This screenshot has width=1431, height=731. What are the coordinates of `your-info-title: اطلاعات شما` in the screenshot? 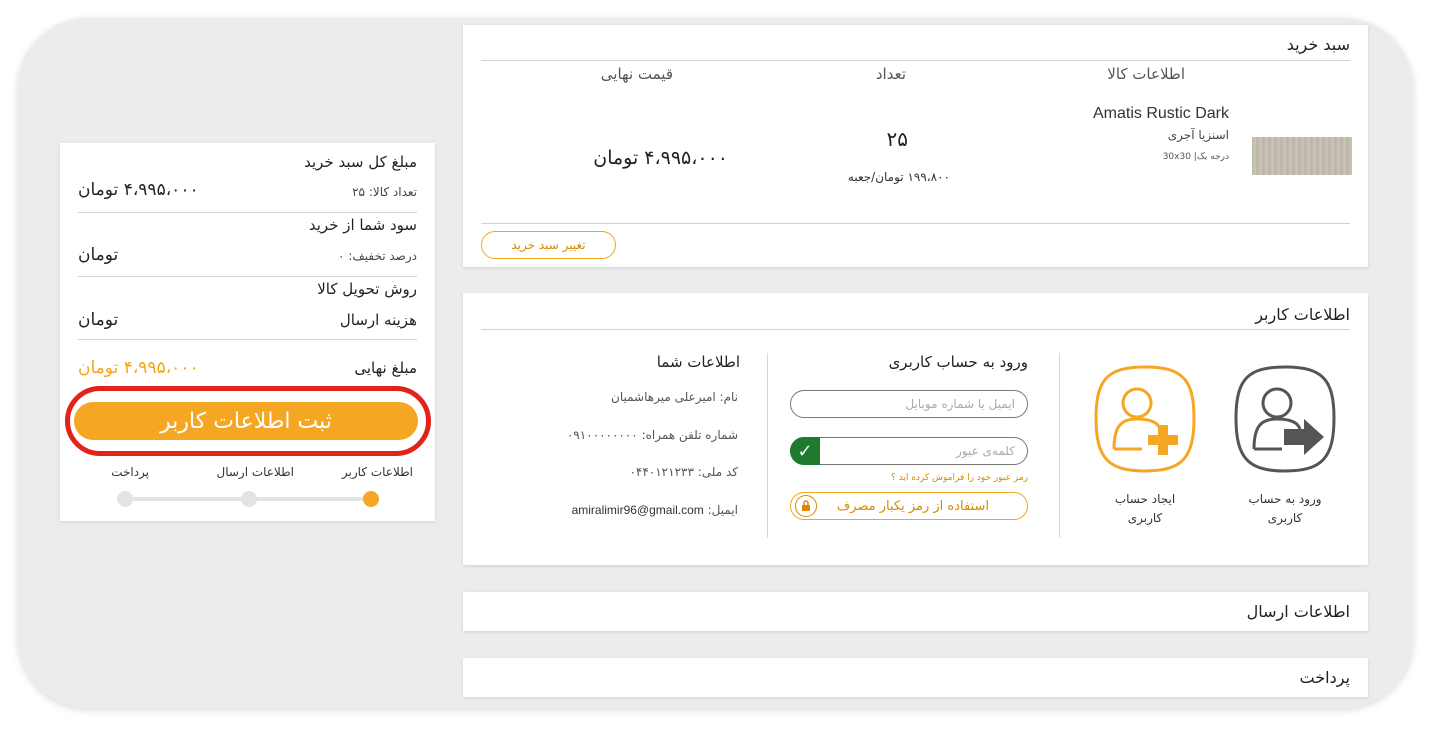 It's located at (698, 362).